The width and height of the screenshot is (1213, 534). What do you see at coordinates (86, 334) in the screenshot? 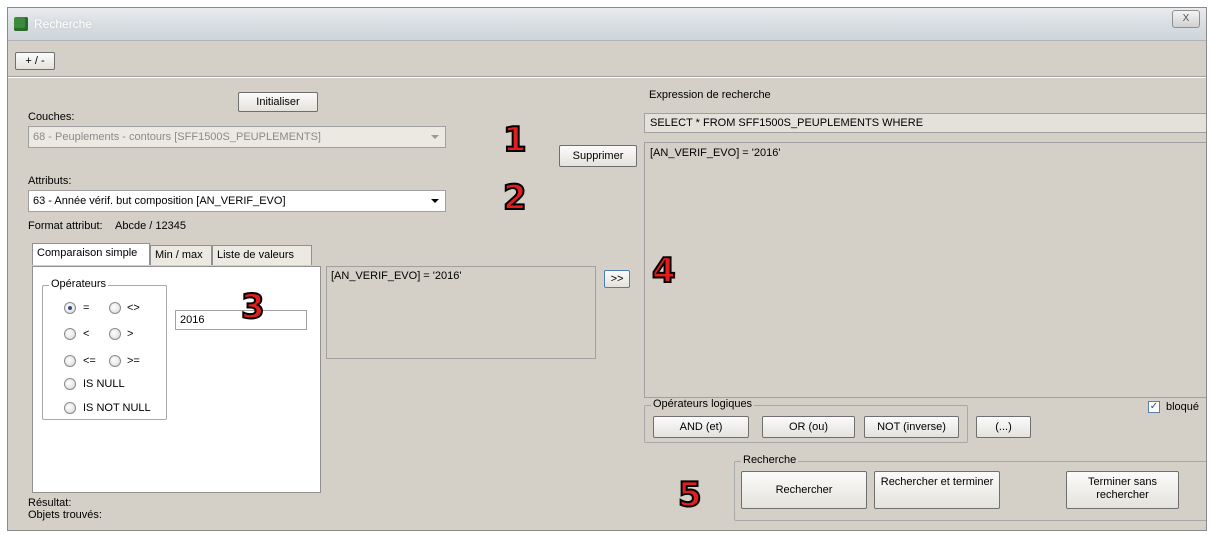
I see `op-less-label: <` at bounding box center [86, 334].